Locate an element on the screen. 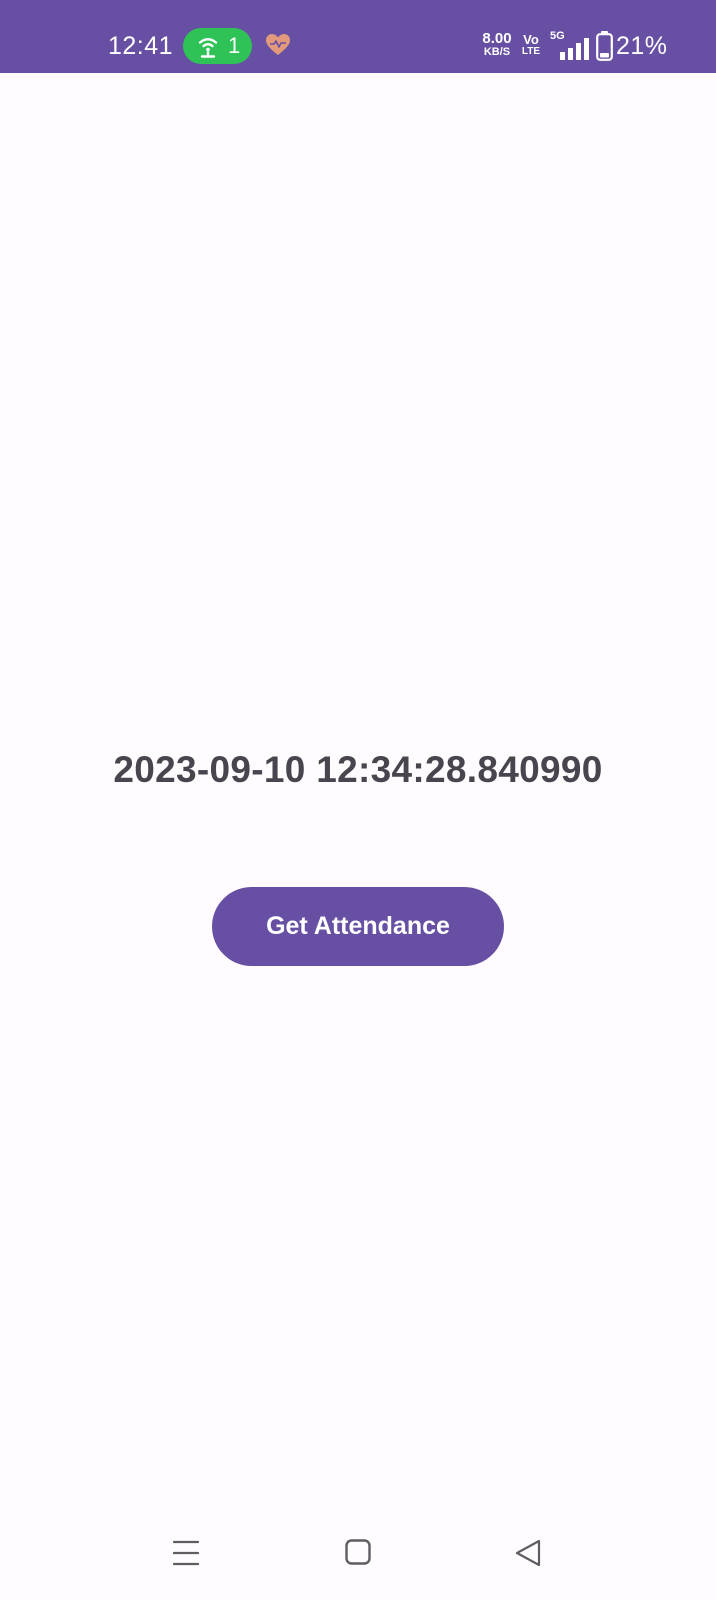 This screenshot has width=716, height=1600. network-speed-unit: KB/S is located at coordinates (497, 52).